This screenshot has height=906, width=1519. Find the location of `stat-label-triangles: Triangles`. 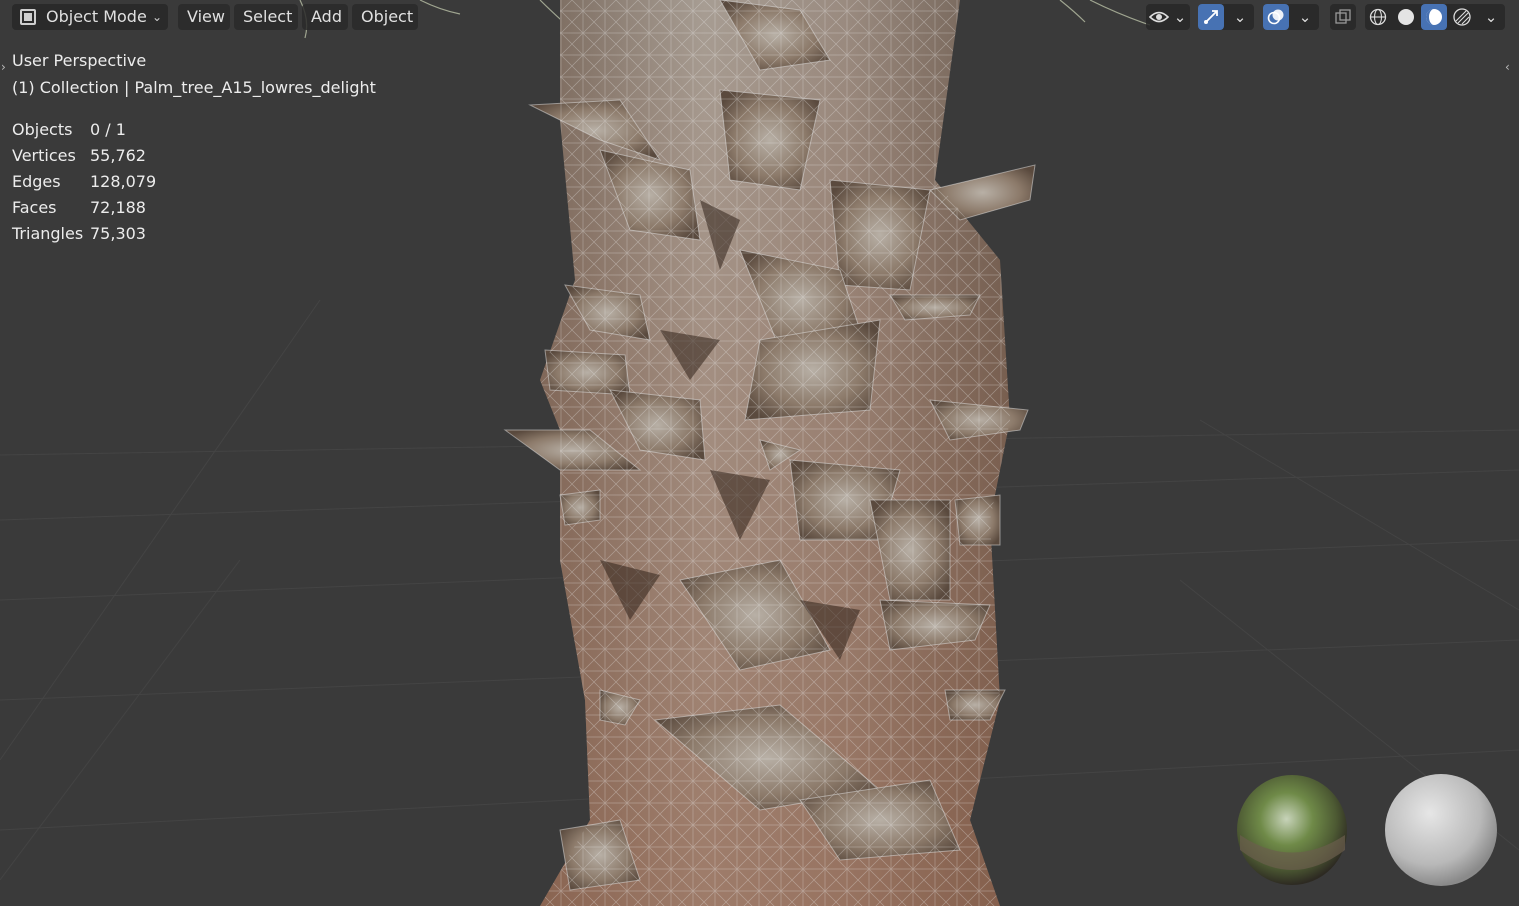

stat-label-triangles: Triangles is located at coordinates (48, 233).